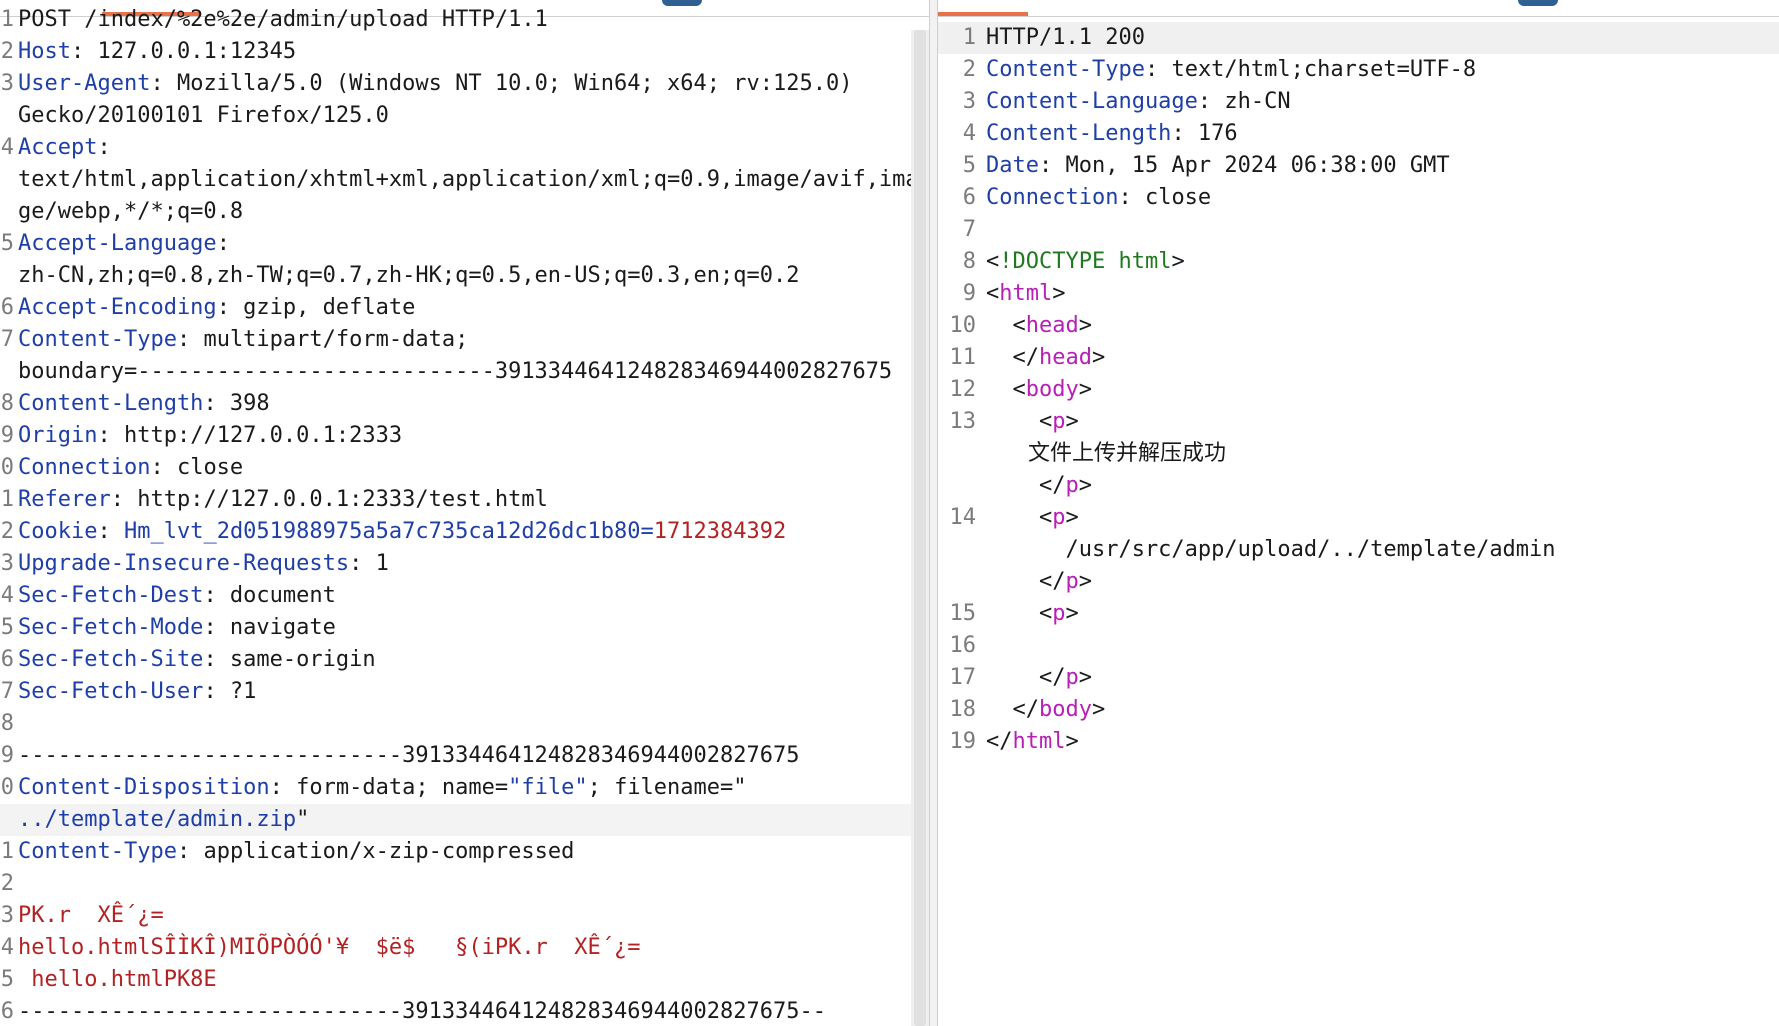 This screenshot has width=1779, height=1026. What do you see at coordinates (1358, 294) in the screenshot?
I see `code-line: 9 <html>` at bounding box center [1358, 294].